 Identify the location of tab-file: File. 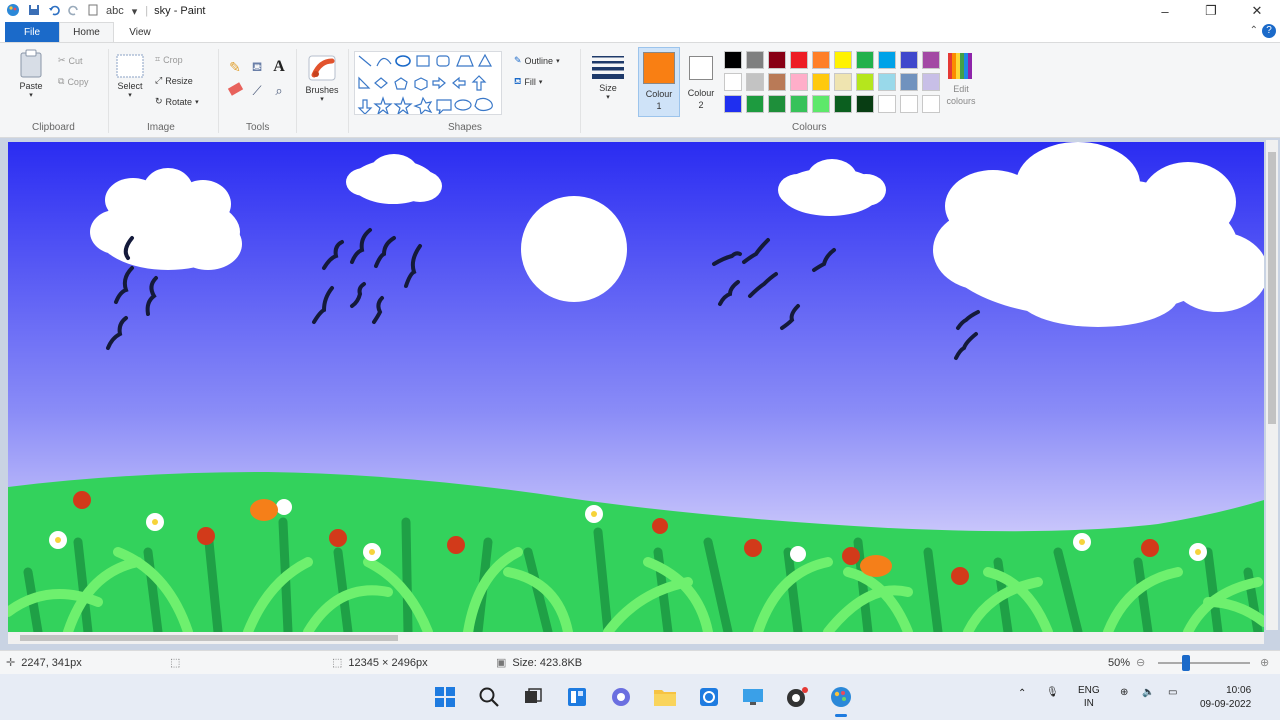
(32, 32).